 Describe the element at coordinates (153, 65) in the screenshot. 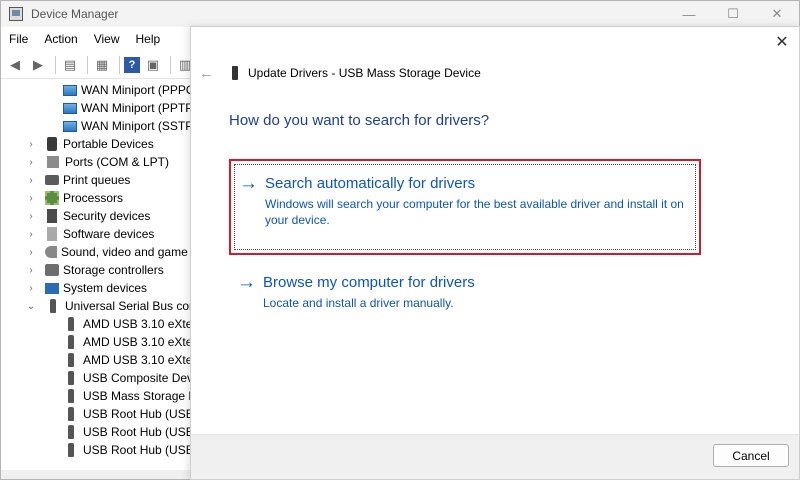

I see `action-pane-icon: ▣` at that location.